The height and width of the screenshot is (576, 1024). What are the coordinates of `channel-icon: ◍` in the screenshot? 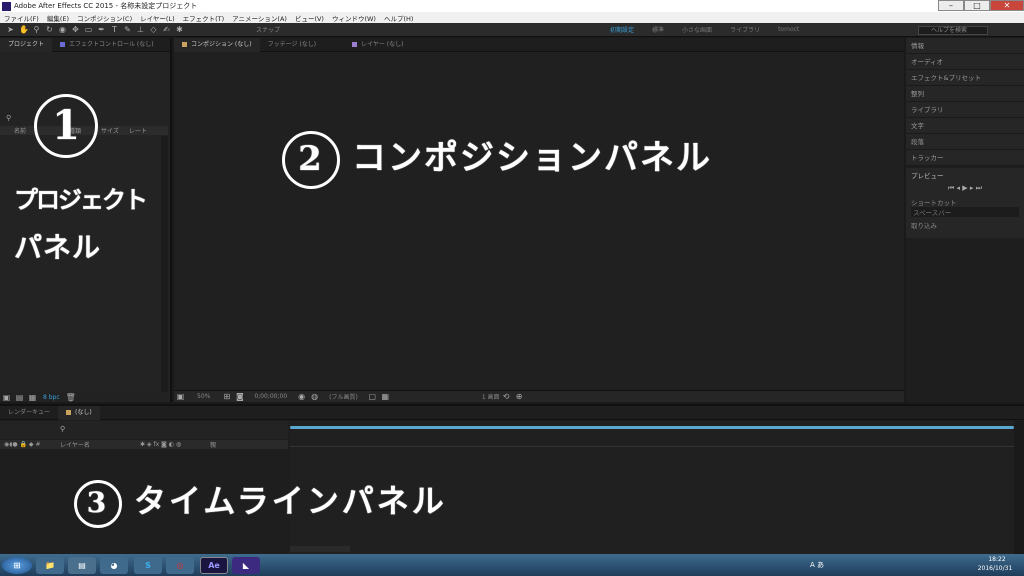 It's located at (314, 396).